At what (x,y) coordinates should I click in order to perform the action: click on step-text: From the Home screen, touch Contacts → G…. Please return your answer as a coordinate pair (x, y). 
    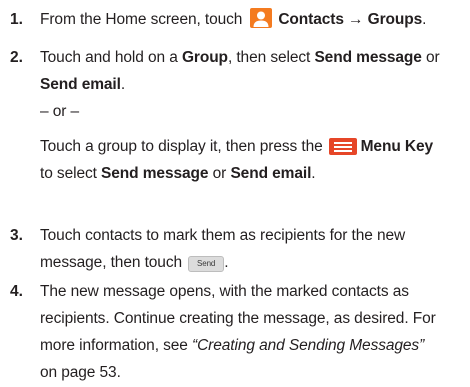
    Looking at the image, I should click on (255, 19).